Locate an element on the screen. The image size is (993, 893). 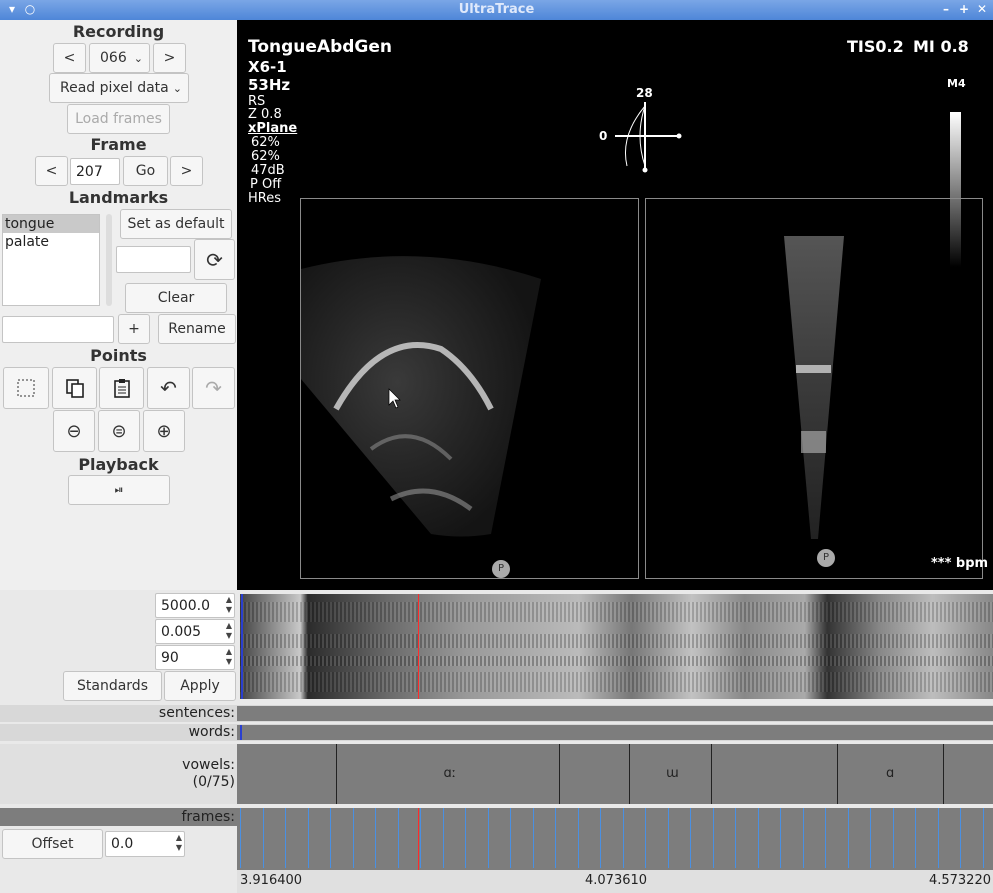
angle-left-label: 0 is located at coordinates (603, 136).